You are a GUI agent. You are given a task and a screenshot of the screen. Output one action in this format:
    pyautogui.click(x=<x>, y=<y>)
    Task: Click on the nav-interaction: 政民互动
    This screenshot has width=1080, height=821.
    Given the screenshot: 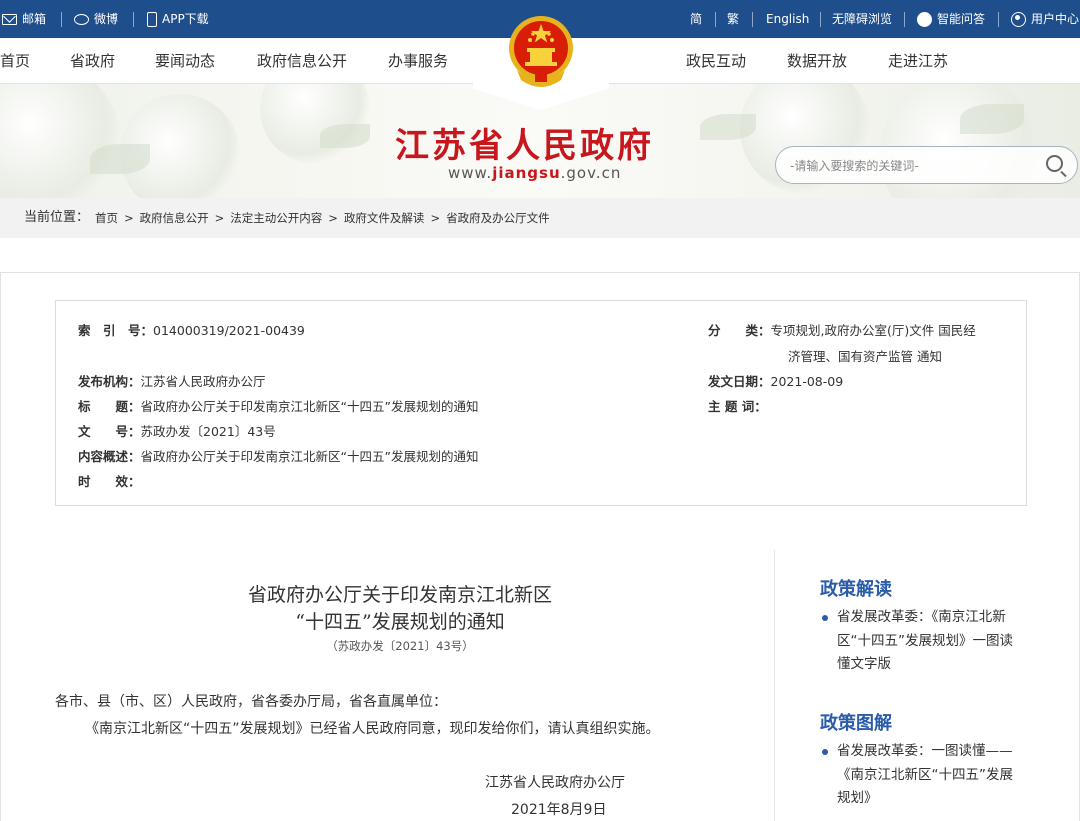 What is the action you would take?
    pyautogui.click(x=716, y=61)
    